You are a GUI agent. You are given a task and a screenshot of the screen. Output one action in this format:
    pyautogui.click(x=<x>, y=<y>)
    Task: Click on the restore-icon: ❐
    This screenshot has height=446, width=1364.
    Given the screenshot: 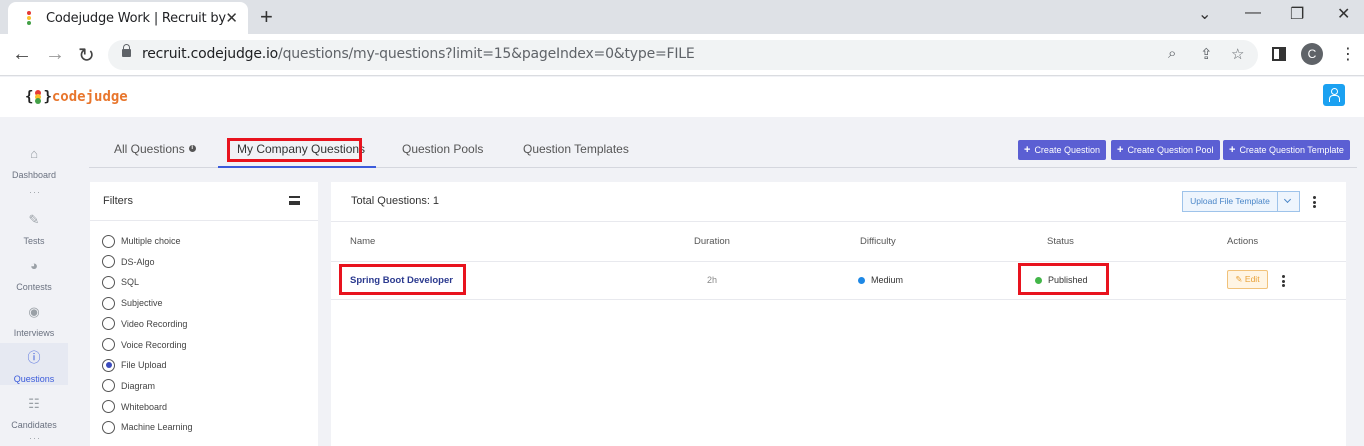 What is the action you would take?
    pyautogui.click(x=1297, y=14)
    